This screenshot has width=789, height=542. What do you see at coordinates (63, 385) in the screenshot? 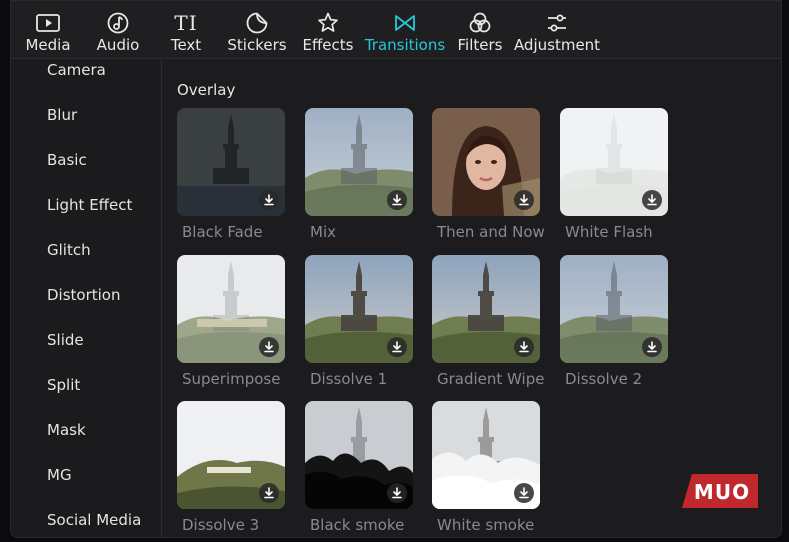
I see `sidebar-item-split: Split` at bounding box center [63, 385].